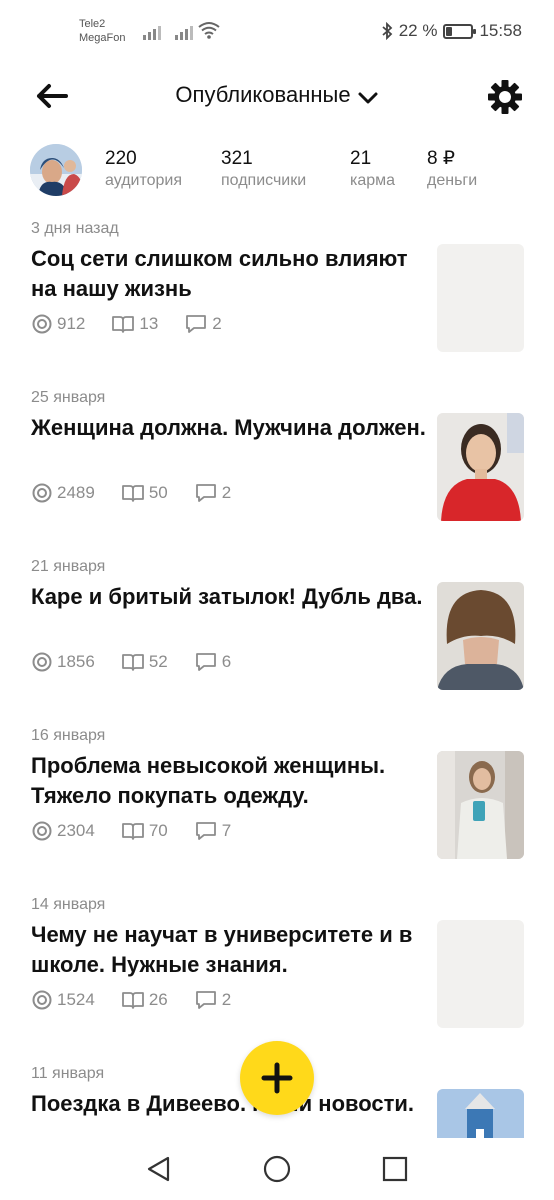 This screenshot has height=1200, width=554. I want to click on reads-count: 26, so click(158, 999).